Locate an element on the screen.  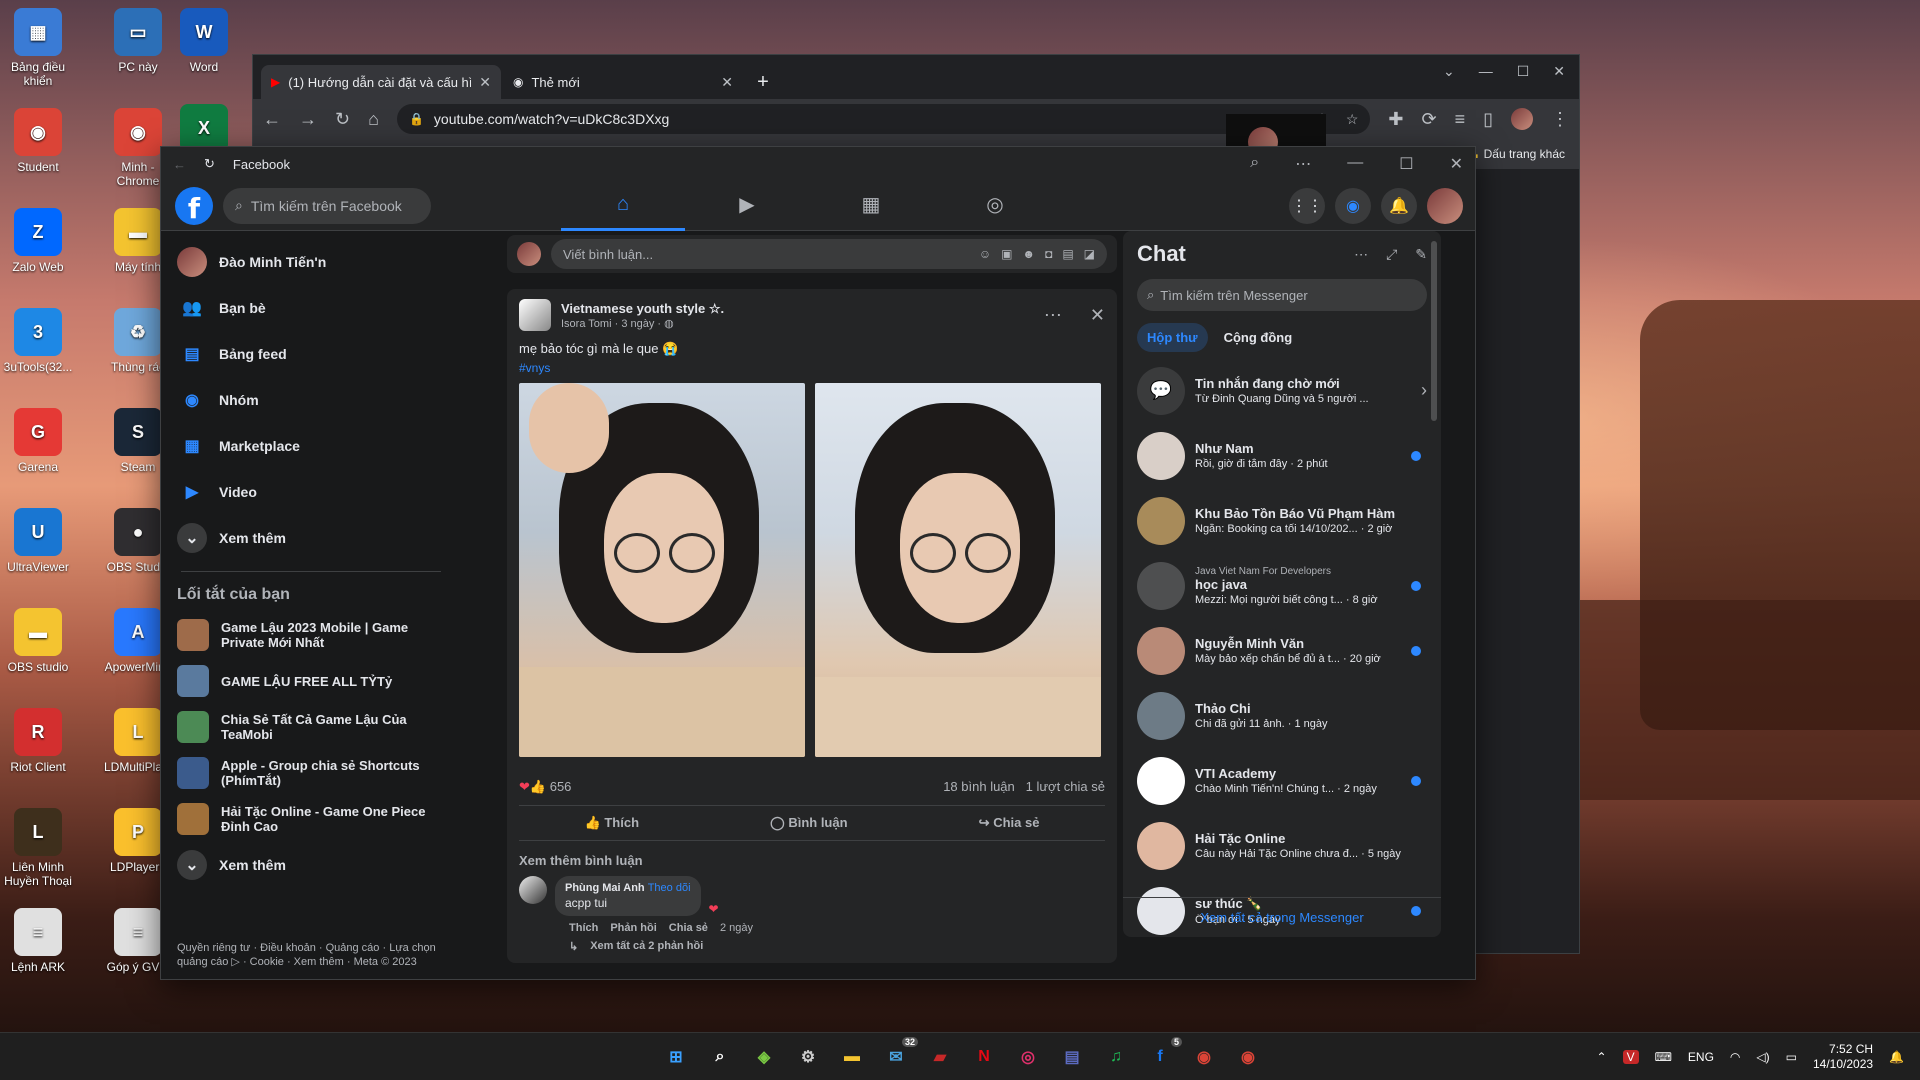
facebook-search-input: ⌕ Tìm kiếm trên Facebook is located at coordinates (327, 205).